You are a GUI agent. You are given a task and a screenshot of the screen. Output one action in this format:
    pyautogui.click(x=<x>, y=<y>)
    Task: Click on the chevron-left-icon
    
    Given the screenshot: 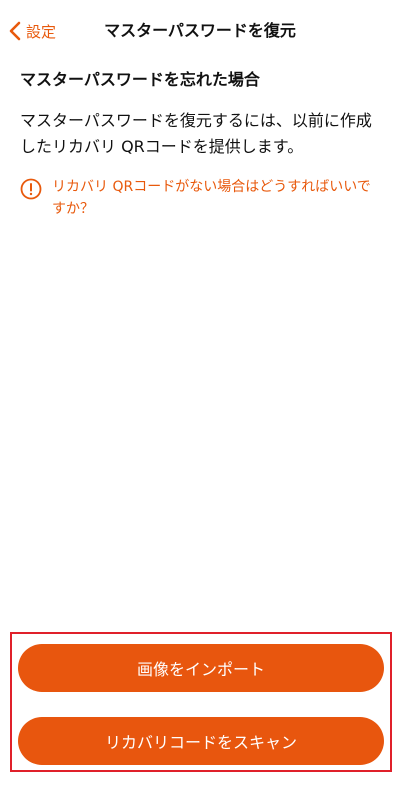 What is the action you would take?
    pyautogui.click(x=15, y=31)
    